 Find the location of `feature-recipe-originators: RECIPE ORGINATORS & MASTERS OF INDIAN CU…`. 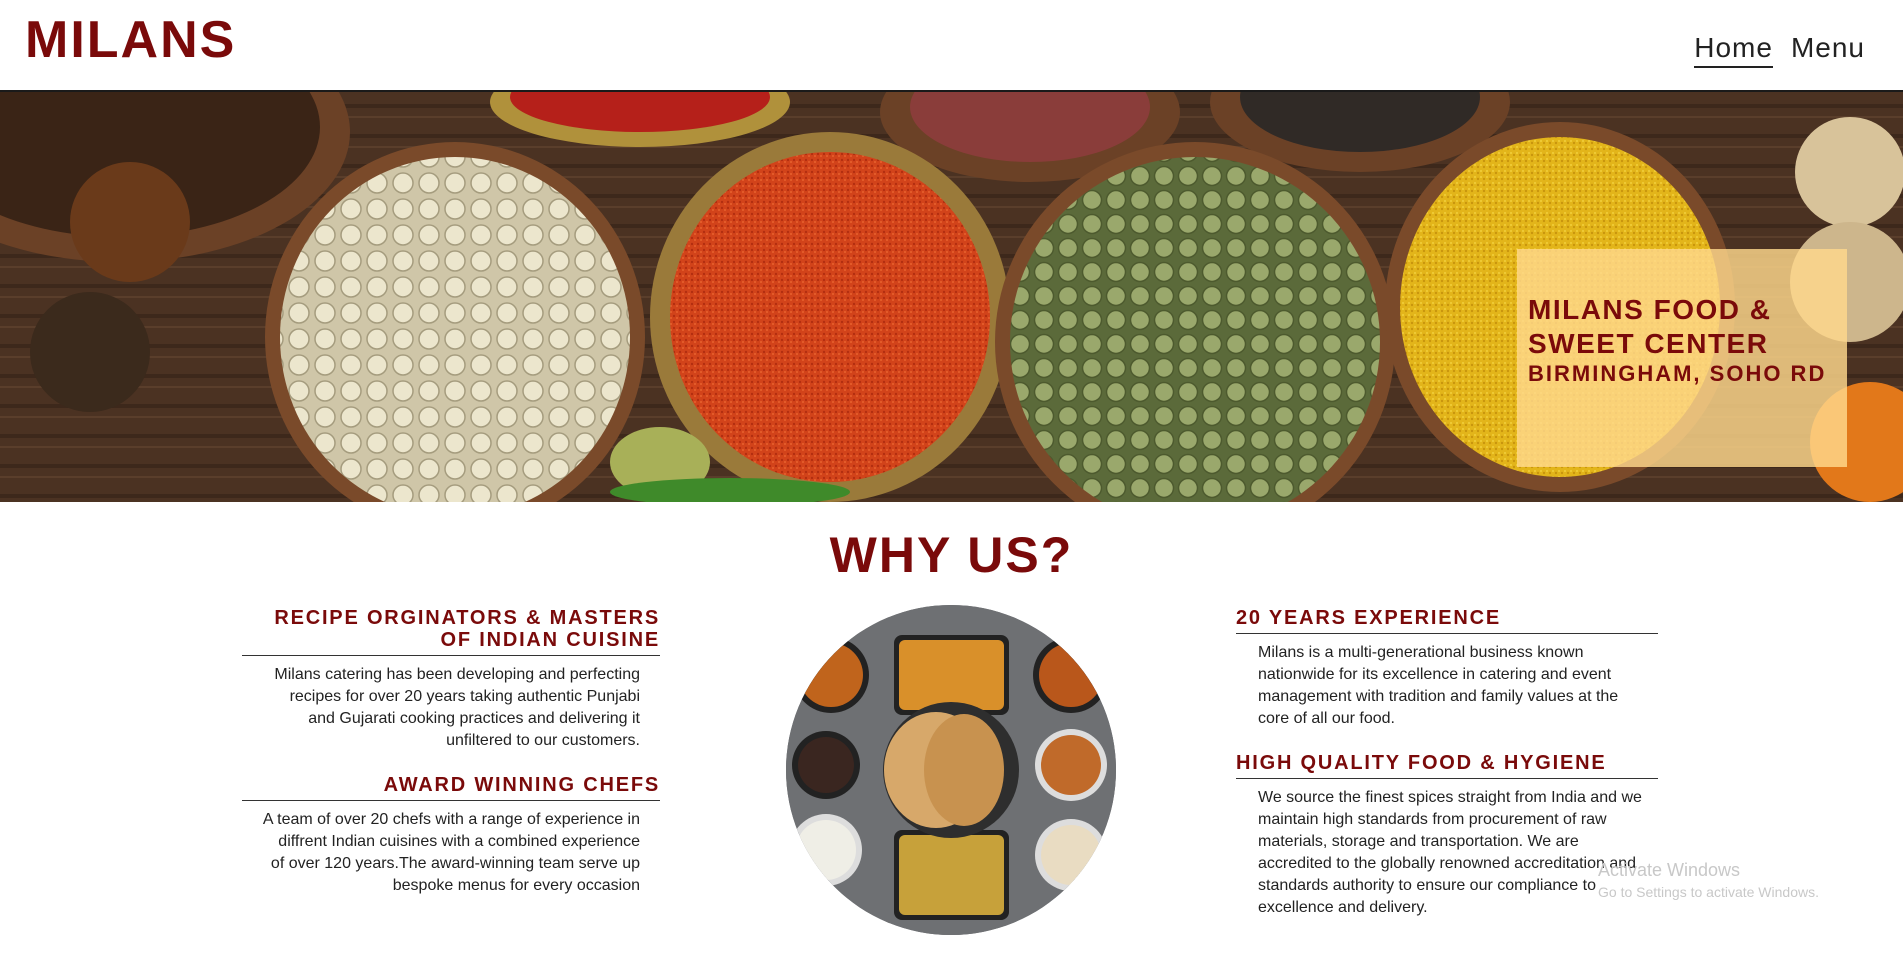

feature-recipe-originators: RECIPE ORGINATORS & MASTERS OF INDIAN CU… is located at coordinates (451, 679).